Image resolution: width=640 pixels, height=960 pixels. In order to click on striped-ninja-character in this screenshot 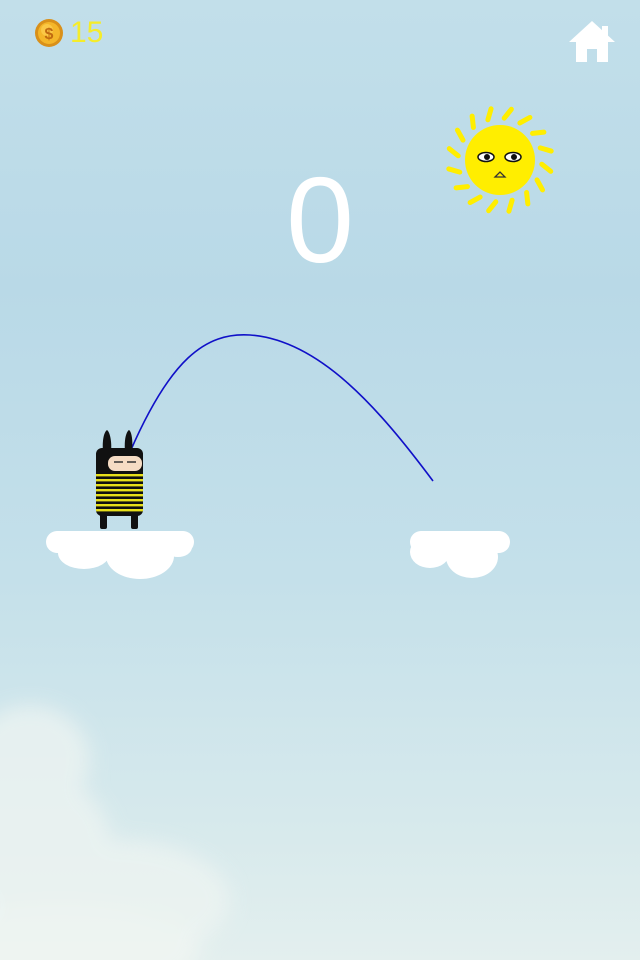, I will do `click(119, 479)`.